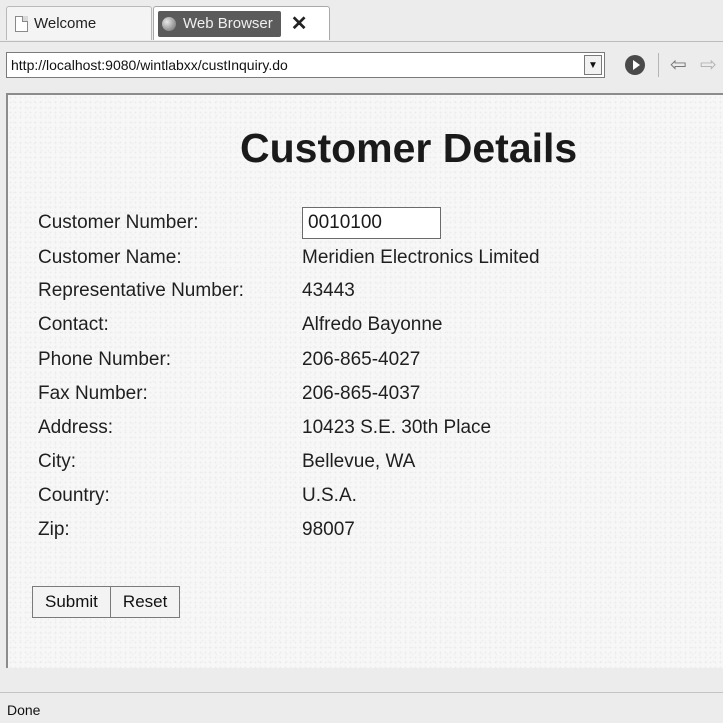 The image size is (723, 723). What do you see at coordinates (169, 23) in the screenshot?
I see `globe-icon` at bounding box center [169, 23].